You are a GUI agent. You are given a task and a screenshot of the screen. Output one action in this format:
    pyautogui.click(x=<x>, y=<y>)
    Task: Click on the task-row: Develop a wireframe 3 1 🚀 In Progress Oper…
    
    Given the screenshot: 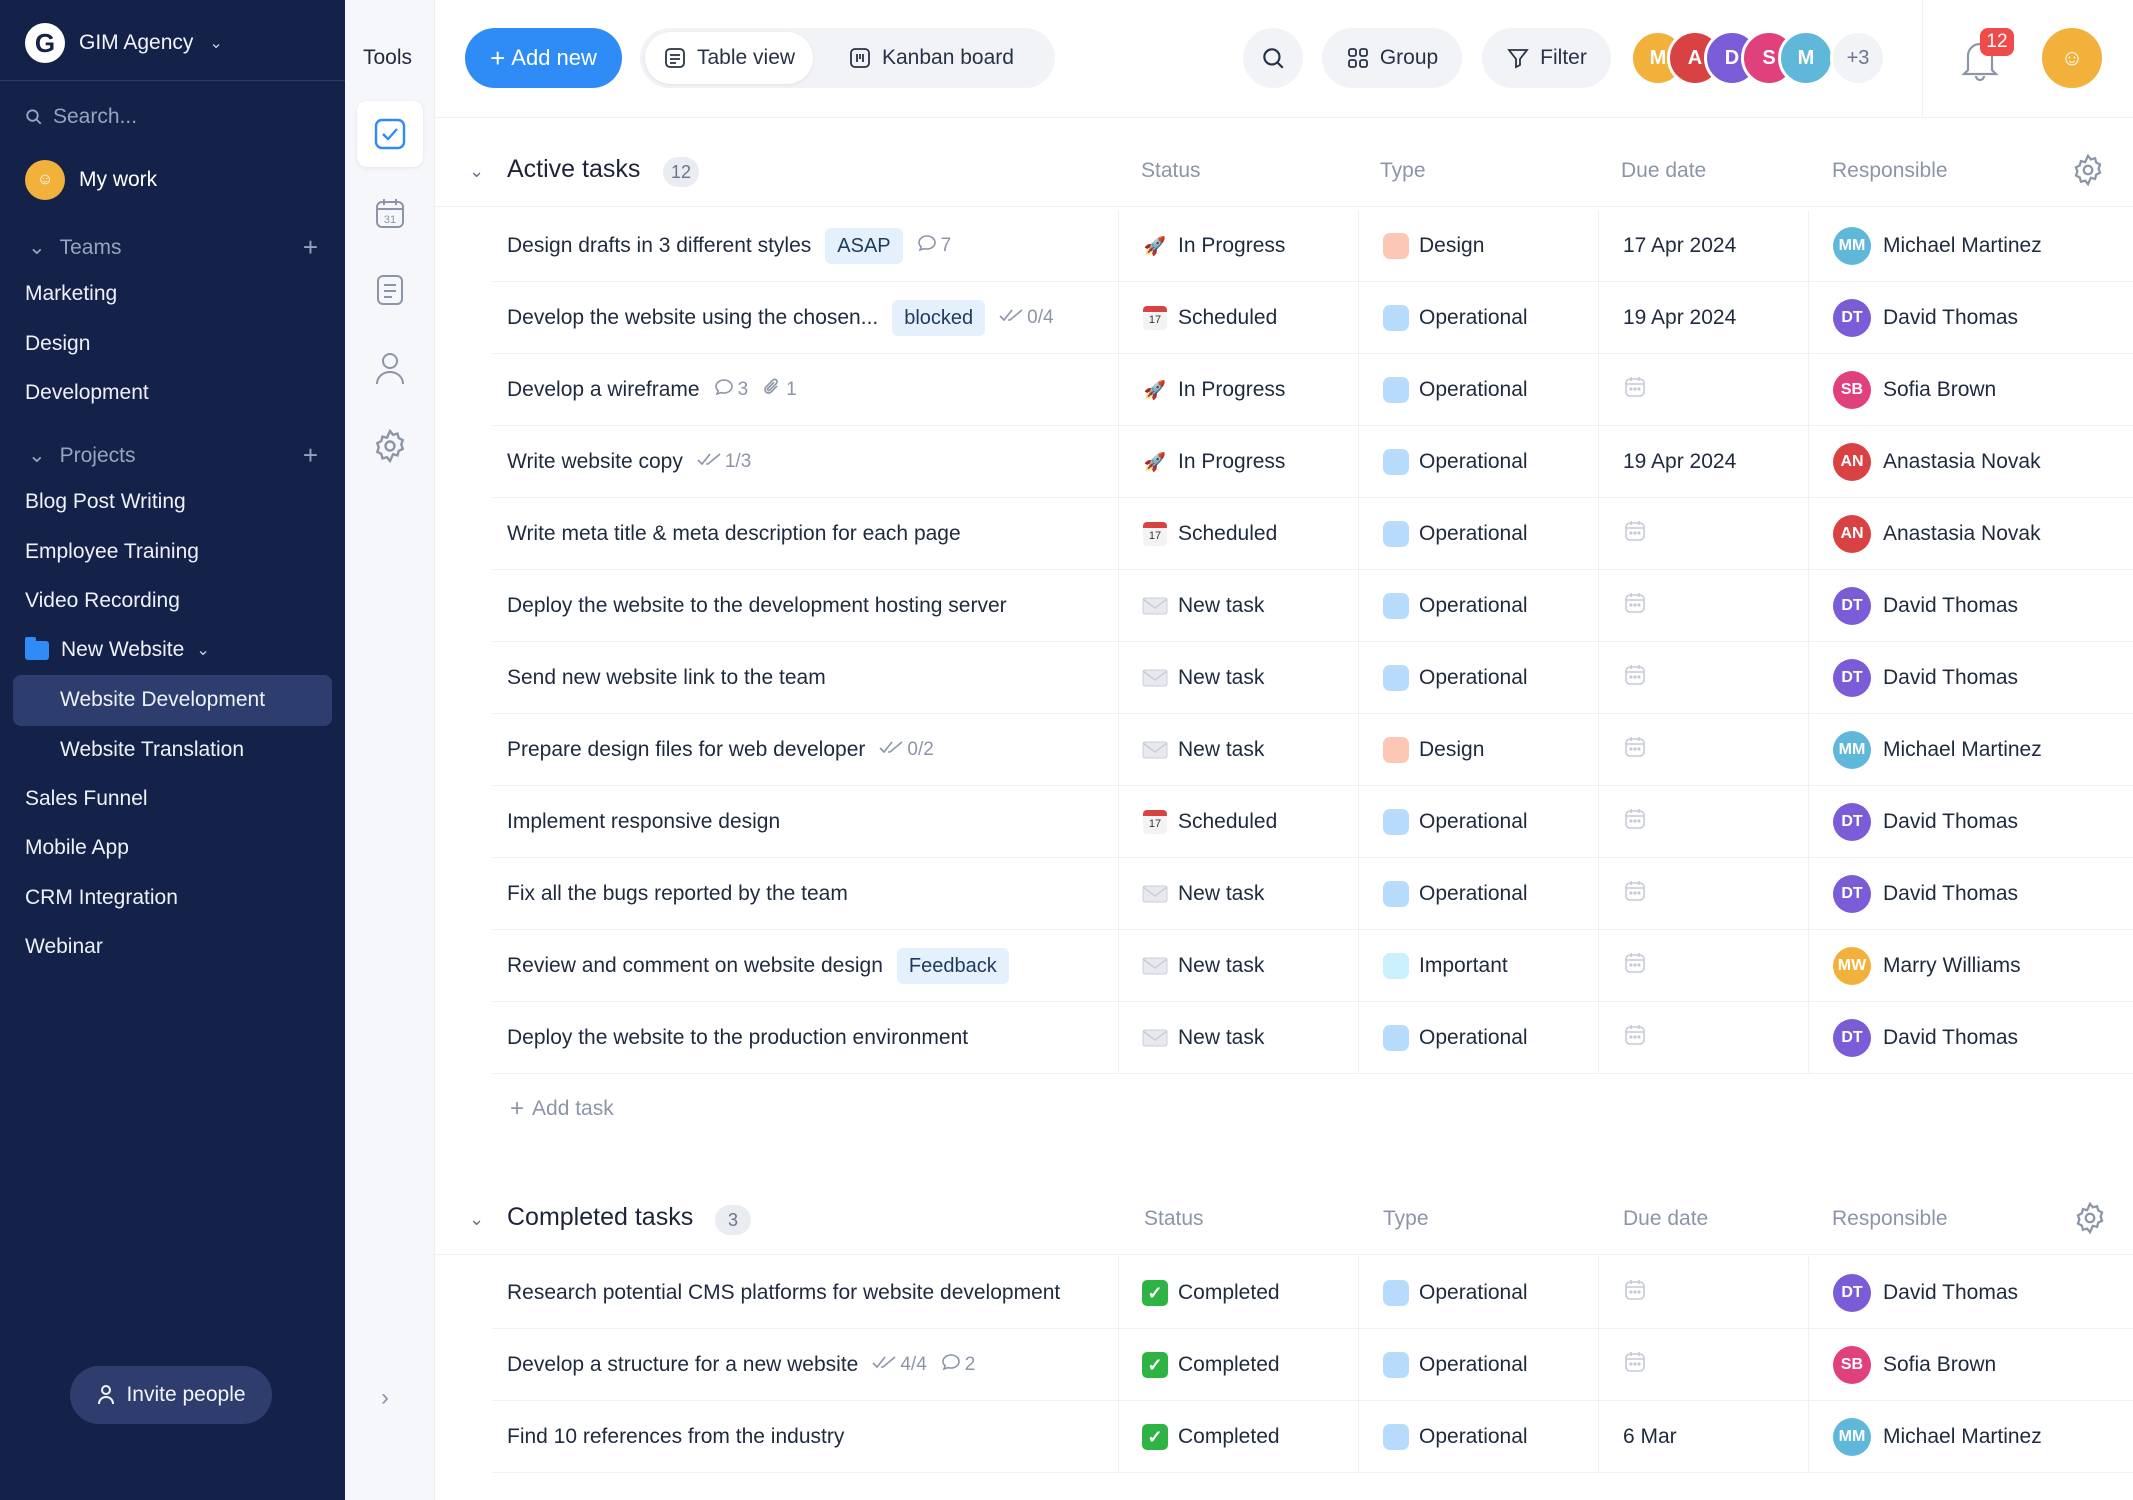 What is the action you would take?
    pyautogui.click(x=1284, y=390)
    